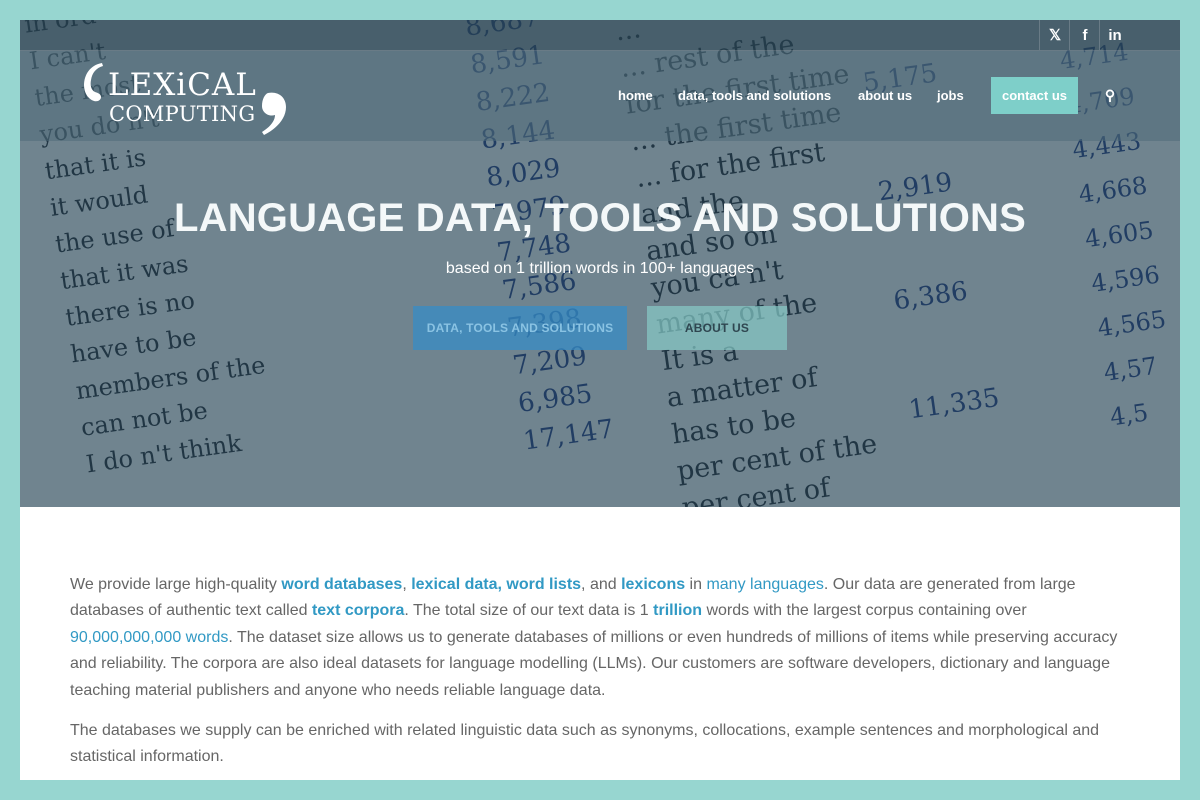  What do you see at coordinates (176, 584) in the screenshot?
I see `p1-text-1: We provide large high-quality` at bounding box center [176, 584].